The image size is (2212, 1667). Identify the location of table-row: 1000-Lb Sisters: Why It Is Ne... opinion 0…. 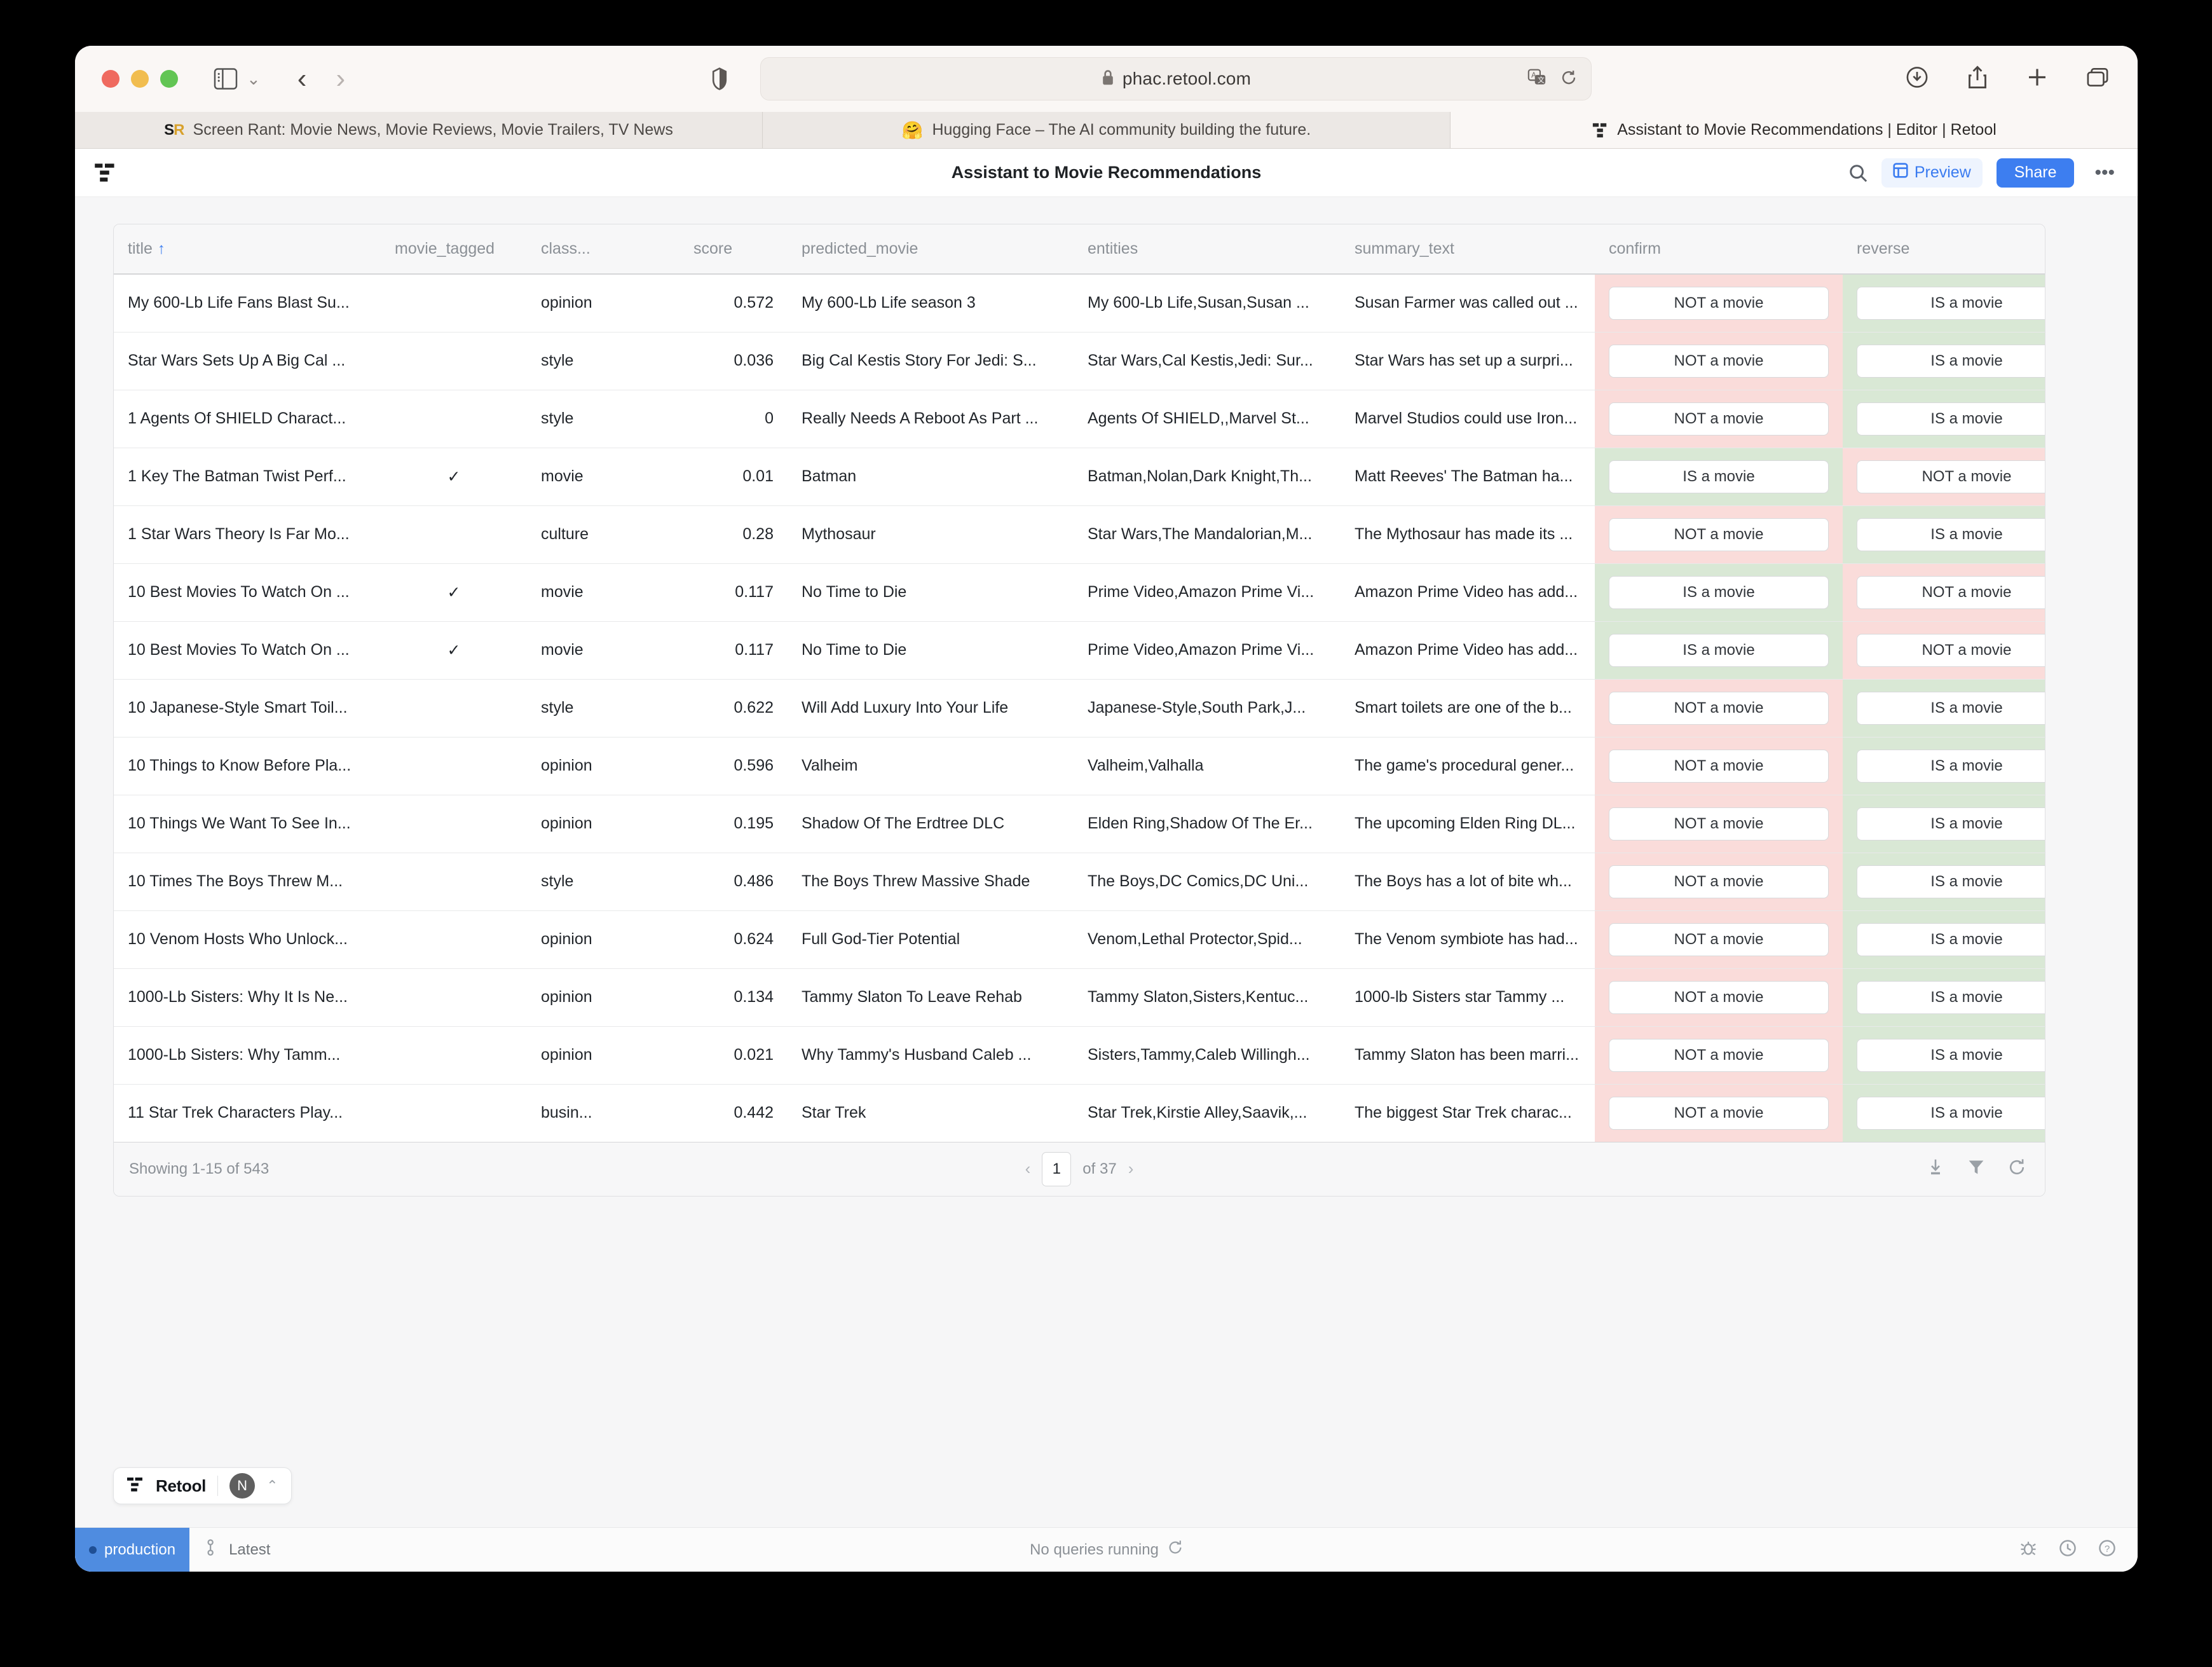
(1079, 998).